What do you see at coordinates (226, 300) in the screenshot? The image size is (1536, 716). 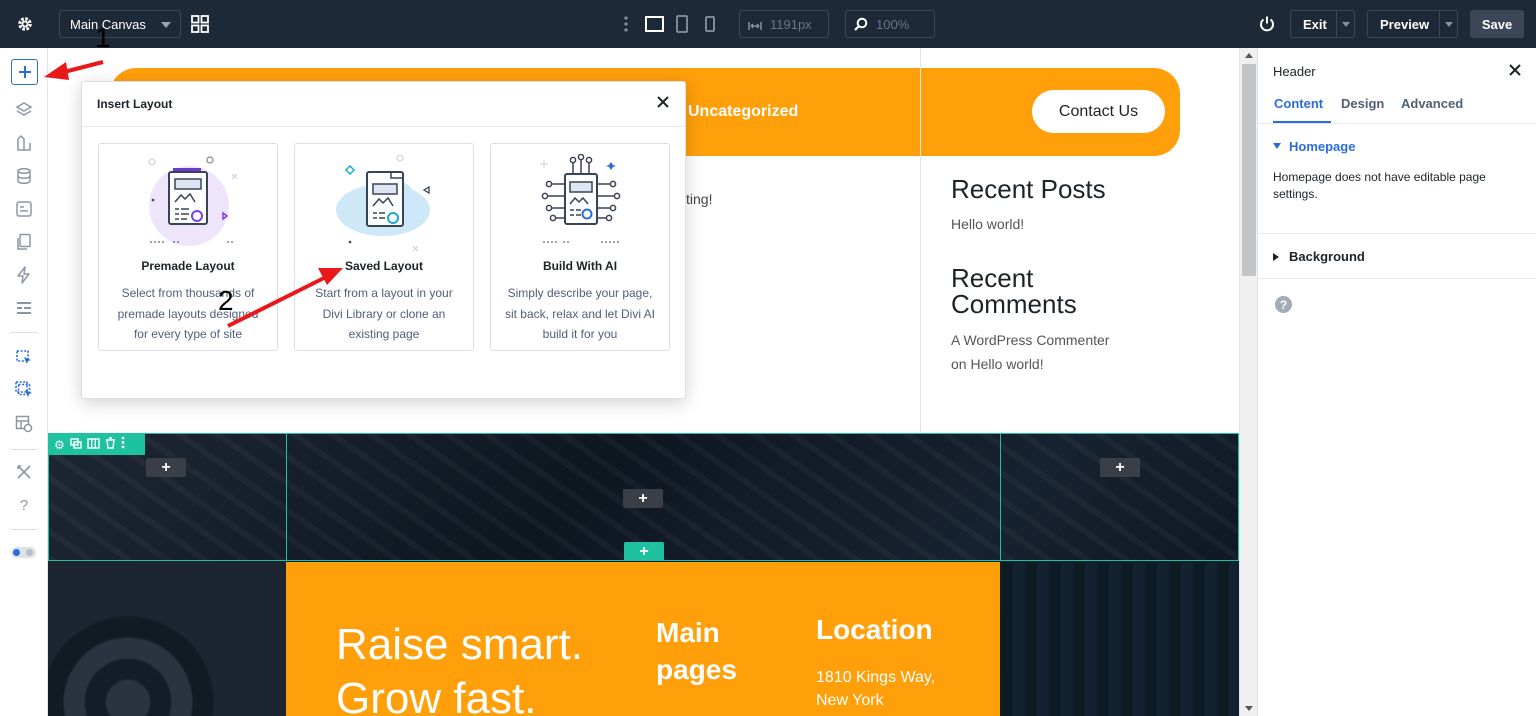 I see `annotation-label-2: 2` at bounding box center [226, 300].